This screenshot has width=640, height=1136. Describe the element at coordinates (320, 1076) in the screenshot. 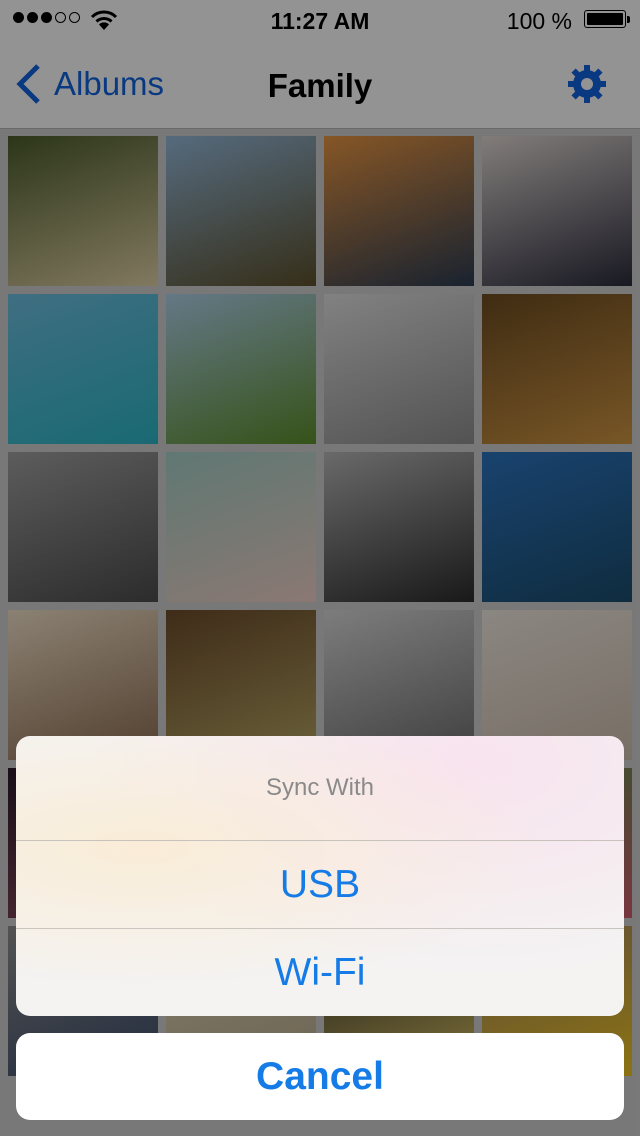

I see `cancel-button: Cancel` at that location.